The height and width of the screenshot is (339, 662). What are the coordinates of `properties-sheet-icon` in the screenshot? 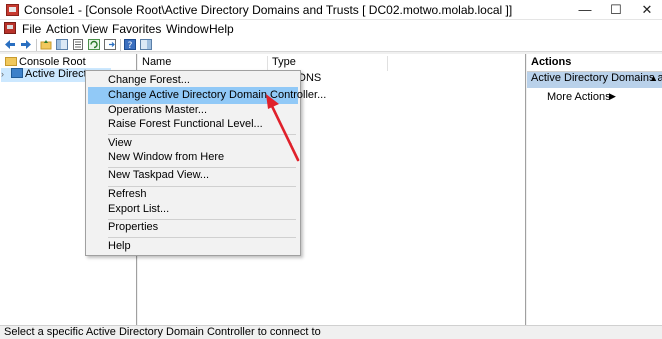 It's located at (78, 44).